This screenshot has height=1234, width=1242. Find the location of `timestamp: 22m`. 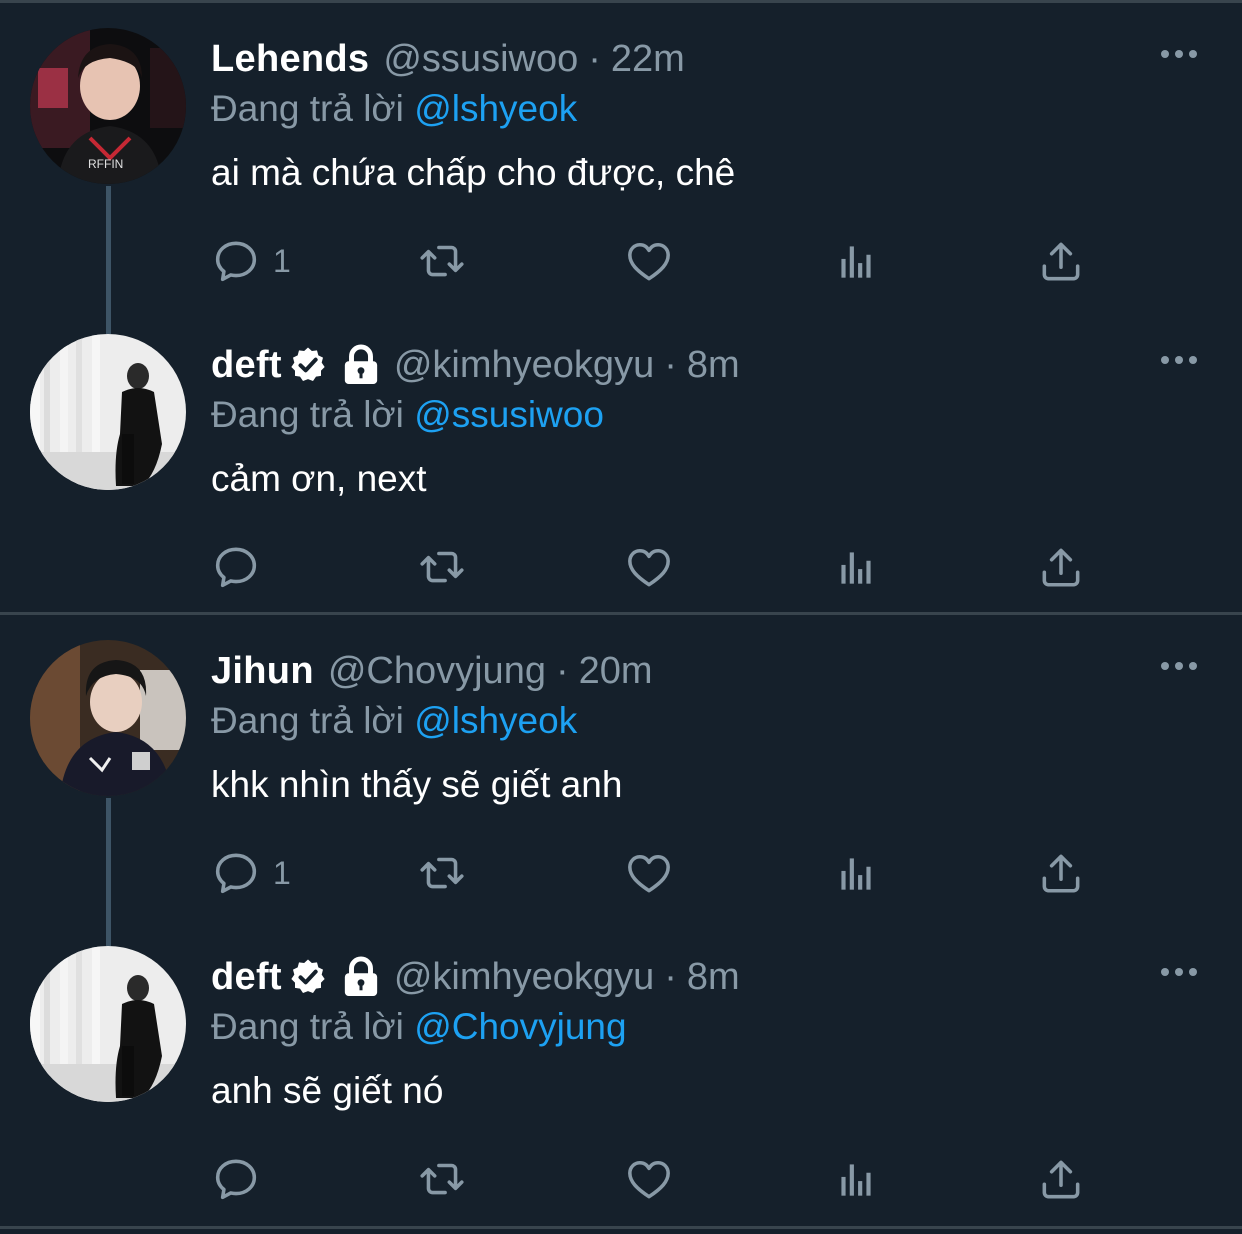

timestamp: 22m is located at coordinates (648, 59).